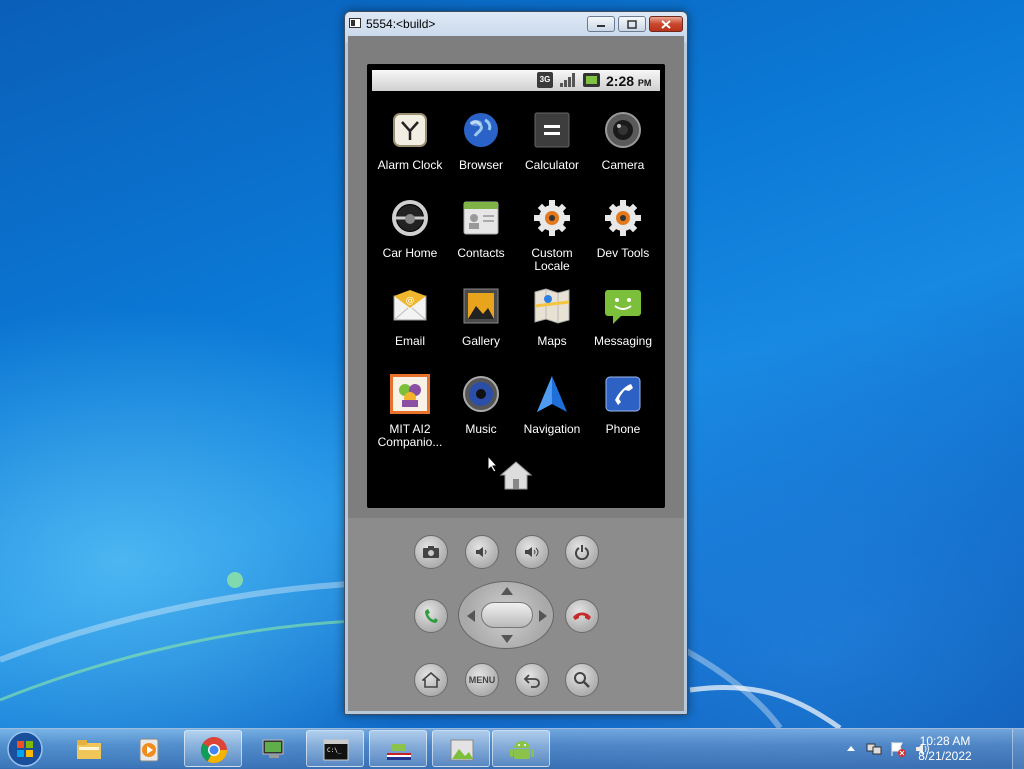  I want to click on taskbar-file-explorer, so click(89, 748).